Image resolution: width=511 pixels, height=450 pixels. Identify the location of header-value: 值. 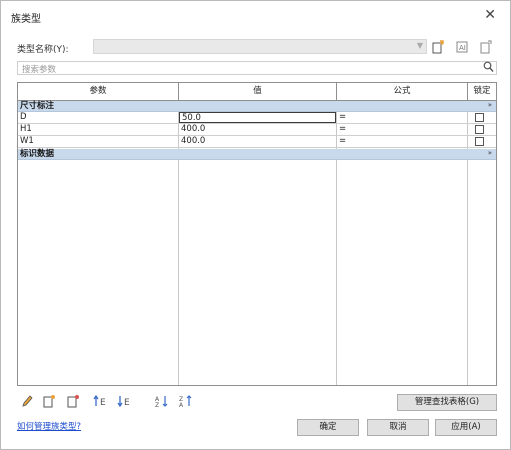
(258, 91).